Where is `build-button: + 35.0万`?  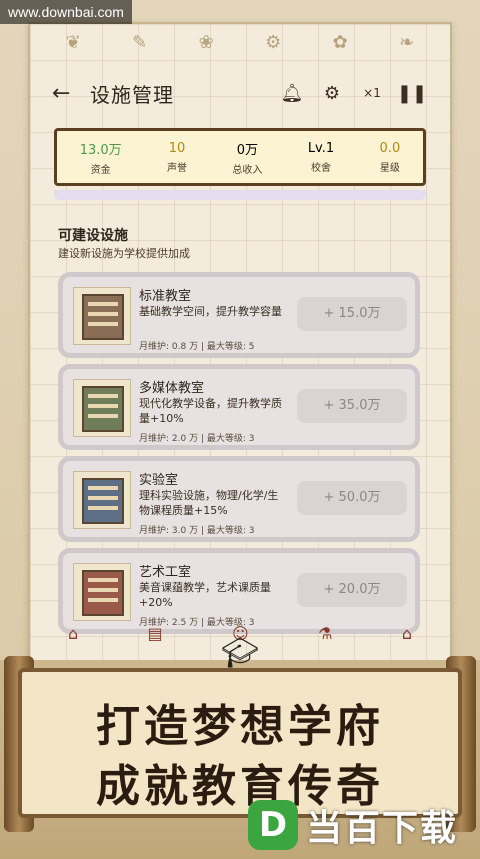
build-button: + 35.0万 is located at coordinates (352, 406).